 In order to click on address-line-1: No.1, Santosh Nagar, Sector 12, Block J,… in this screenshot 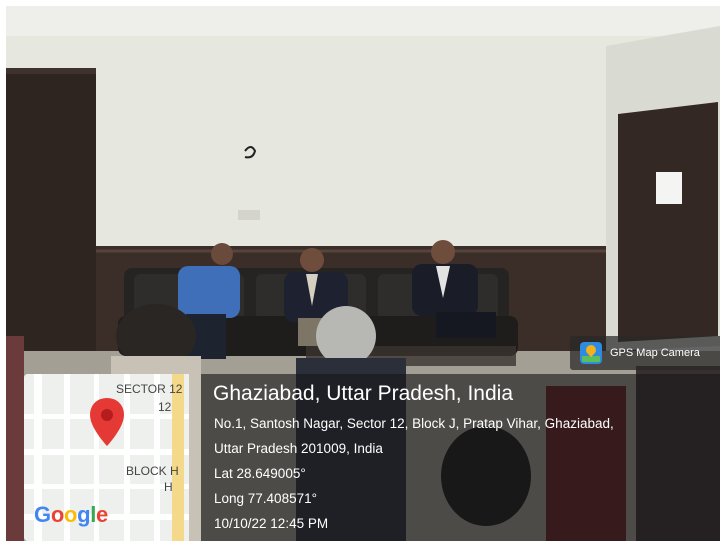, I will do `click(414, 423)`.